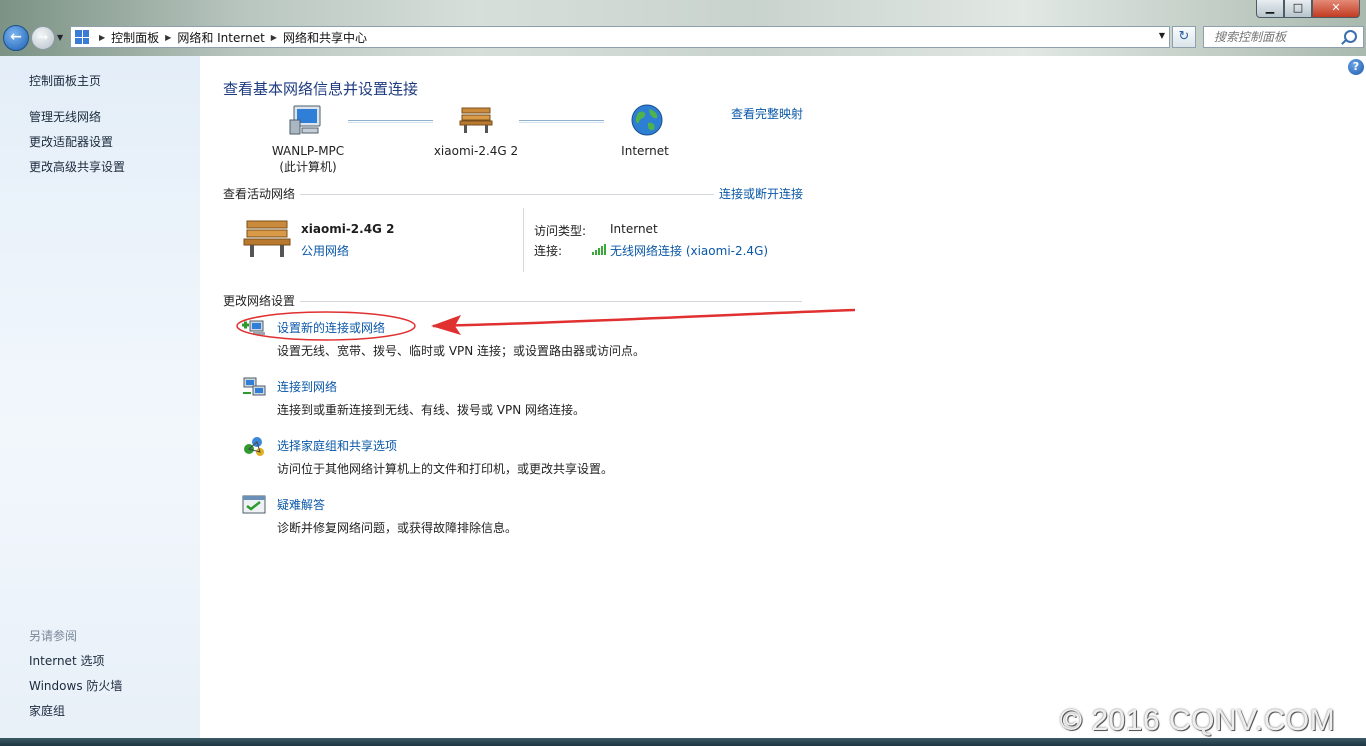 The height and width of the screenshot is (746, 1366). Describe the element at coordinates (445, 469) in the screenshot. I see `homegroup-sharing-desc: 访问位于其他网络计算机上的文件和打印机，或更改共享设置。` at that location.